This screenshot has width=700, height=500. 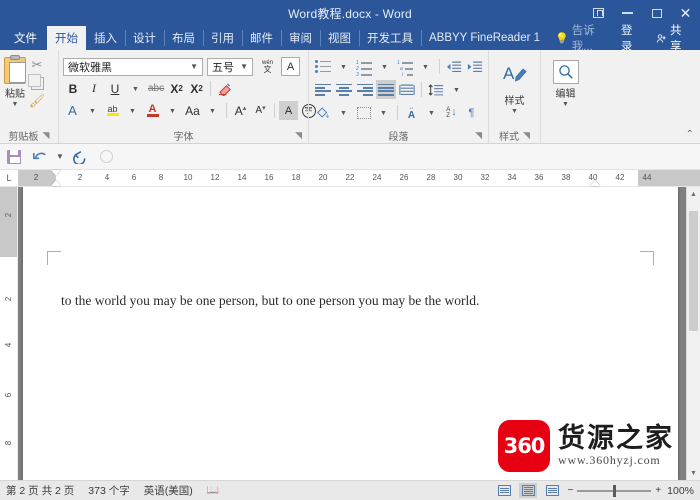 What do you see at coordinates (343, 66) in the screenshot?
I see `bullets-caret: ▼` at bounding box center [343, 66].